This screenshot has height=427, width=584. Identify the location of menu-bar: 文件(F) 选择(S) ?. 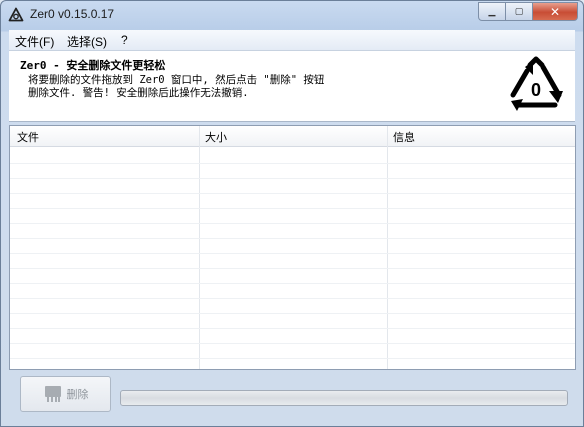
(292, 40).